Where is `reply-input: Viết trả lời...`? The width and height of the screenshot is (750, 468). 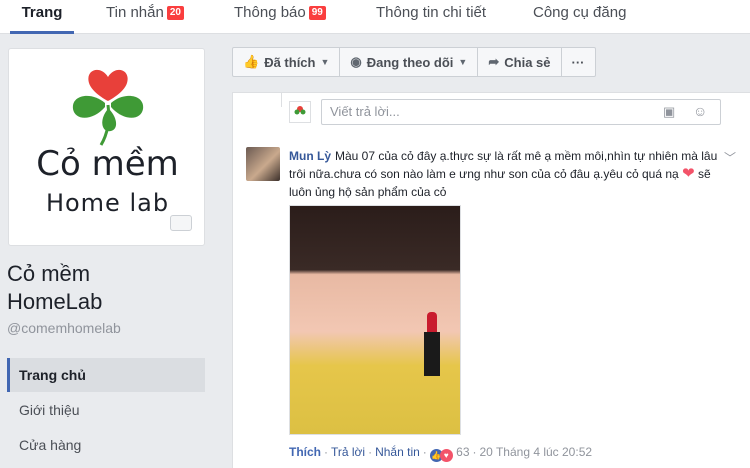
reply-input: Viết trả lời... is located at coordinates (521, 112).